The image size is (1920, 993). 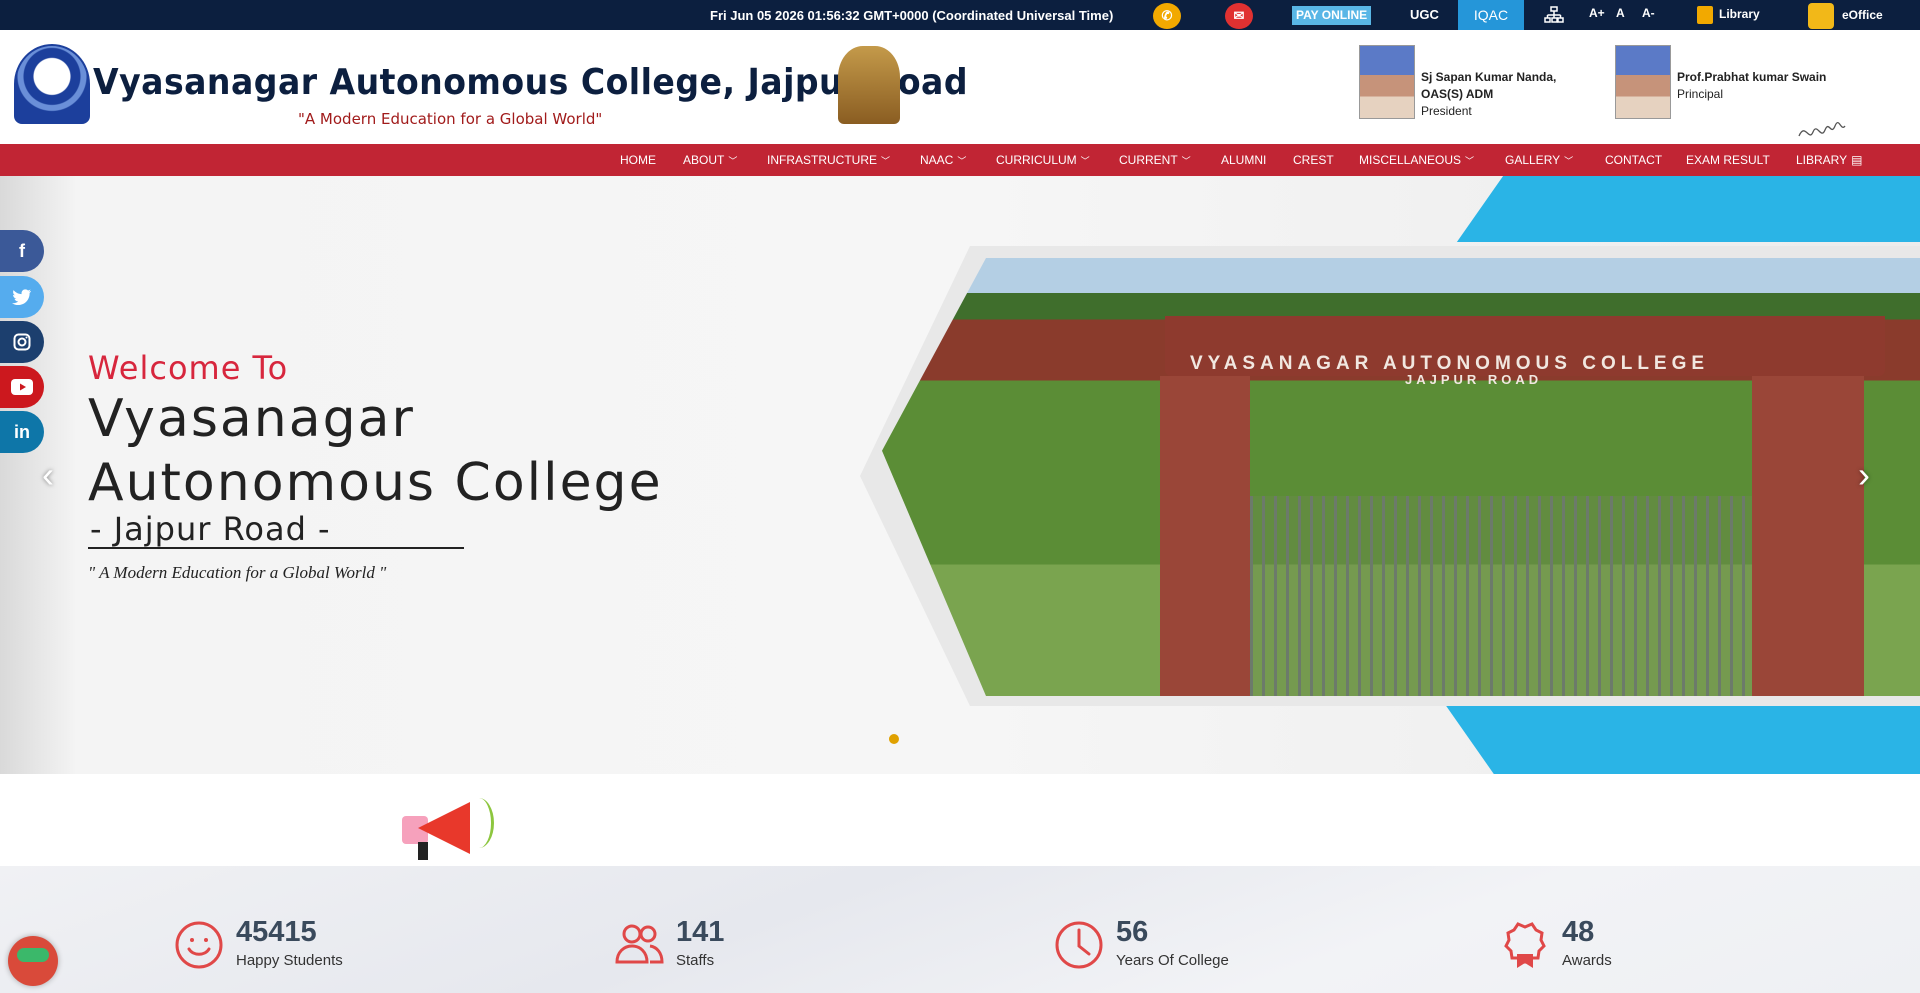 What do you see at coordinates (960, 820) in the screenshot?
I see `notice-section` at bounding box center [960, 820].